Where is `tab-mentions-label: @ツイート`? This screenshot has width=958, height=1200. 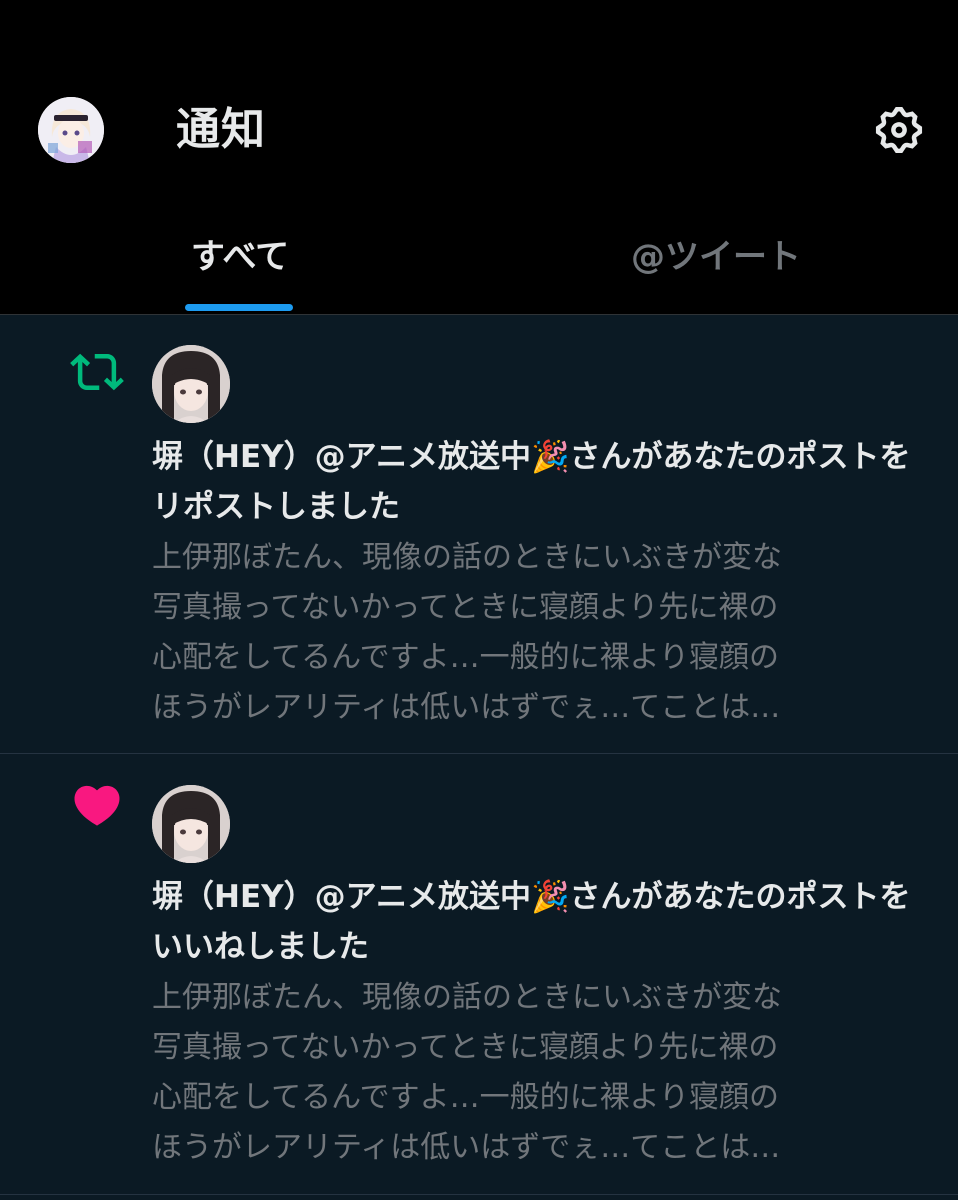 tab-mentions-label: @ツイート is located at coordinates (716, 257).